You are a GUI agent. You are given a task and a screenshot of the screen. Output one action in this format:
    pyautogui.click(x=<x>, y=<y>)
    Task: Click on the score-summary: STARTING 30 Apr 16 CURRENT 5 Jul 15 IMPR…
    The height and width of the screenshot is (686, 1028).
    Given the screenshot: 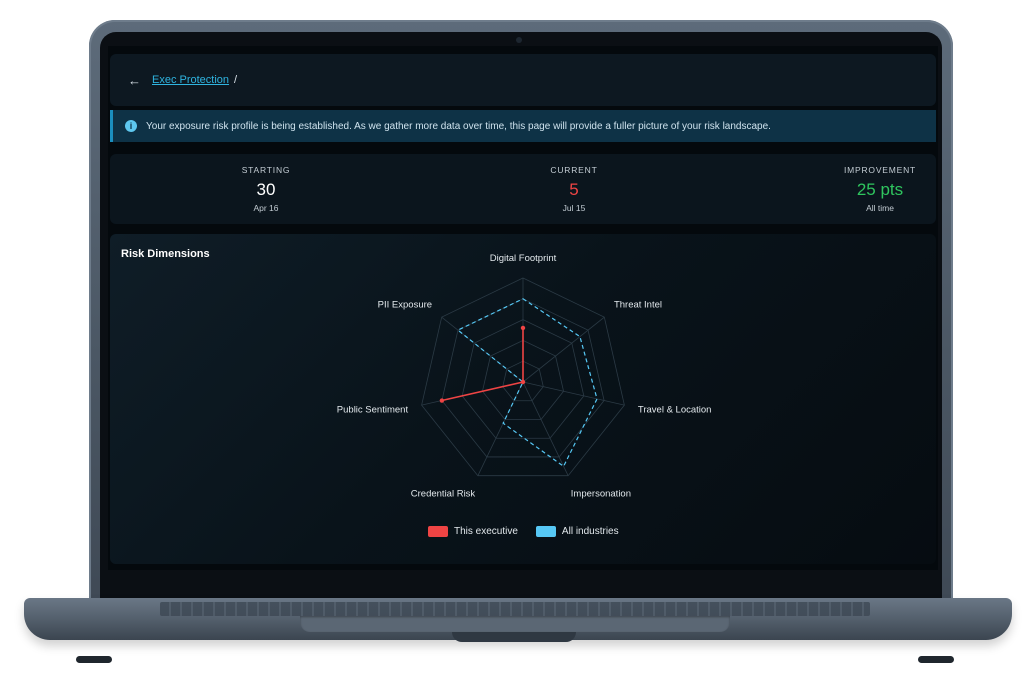 What is the action you would take?
    pyautogui.click(x=523, y=189)
    